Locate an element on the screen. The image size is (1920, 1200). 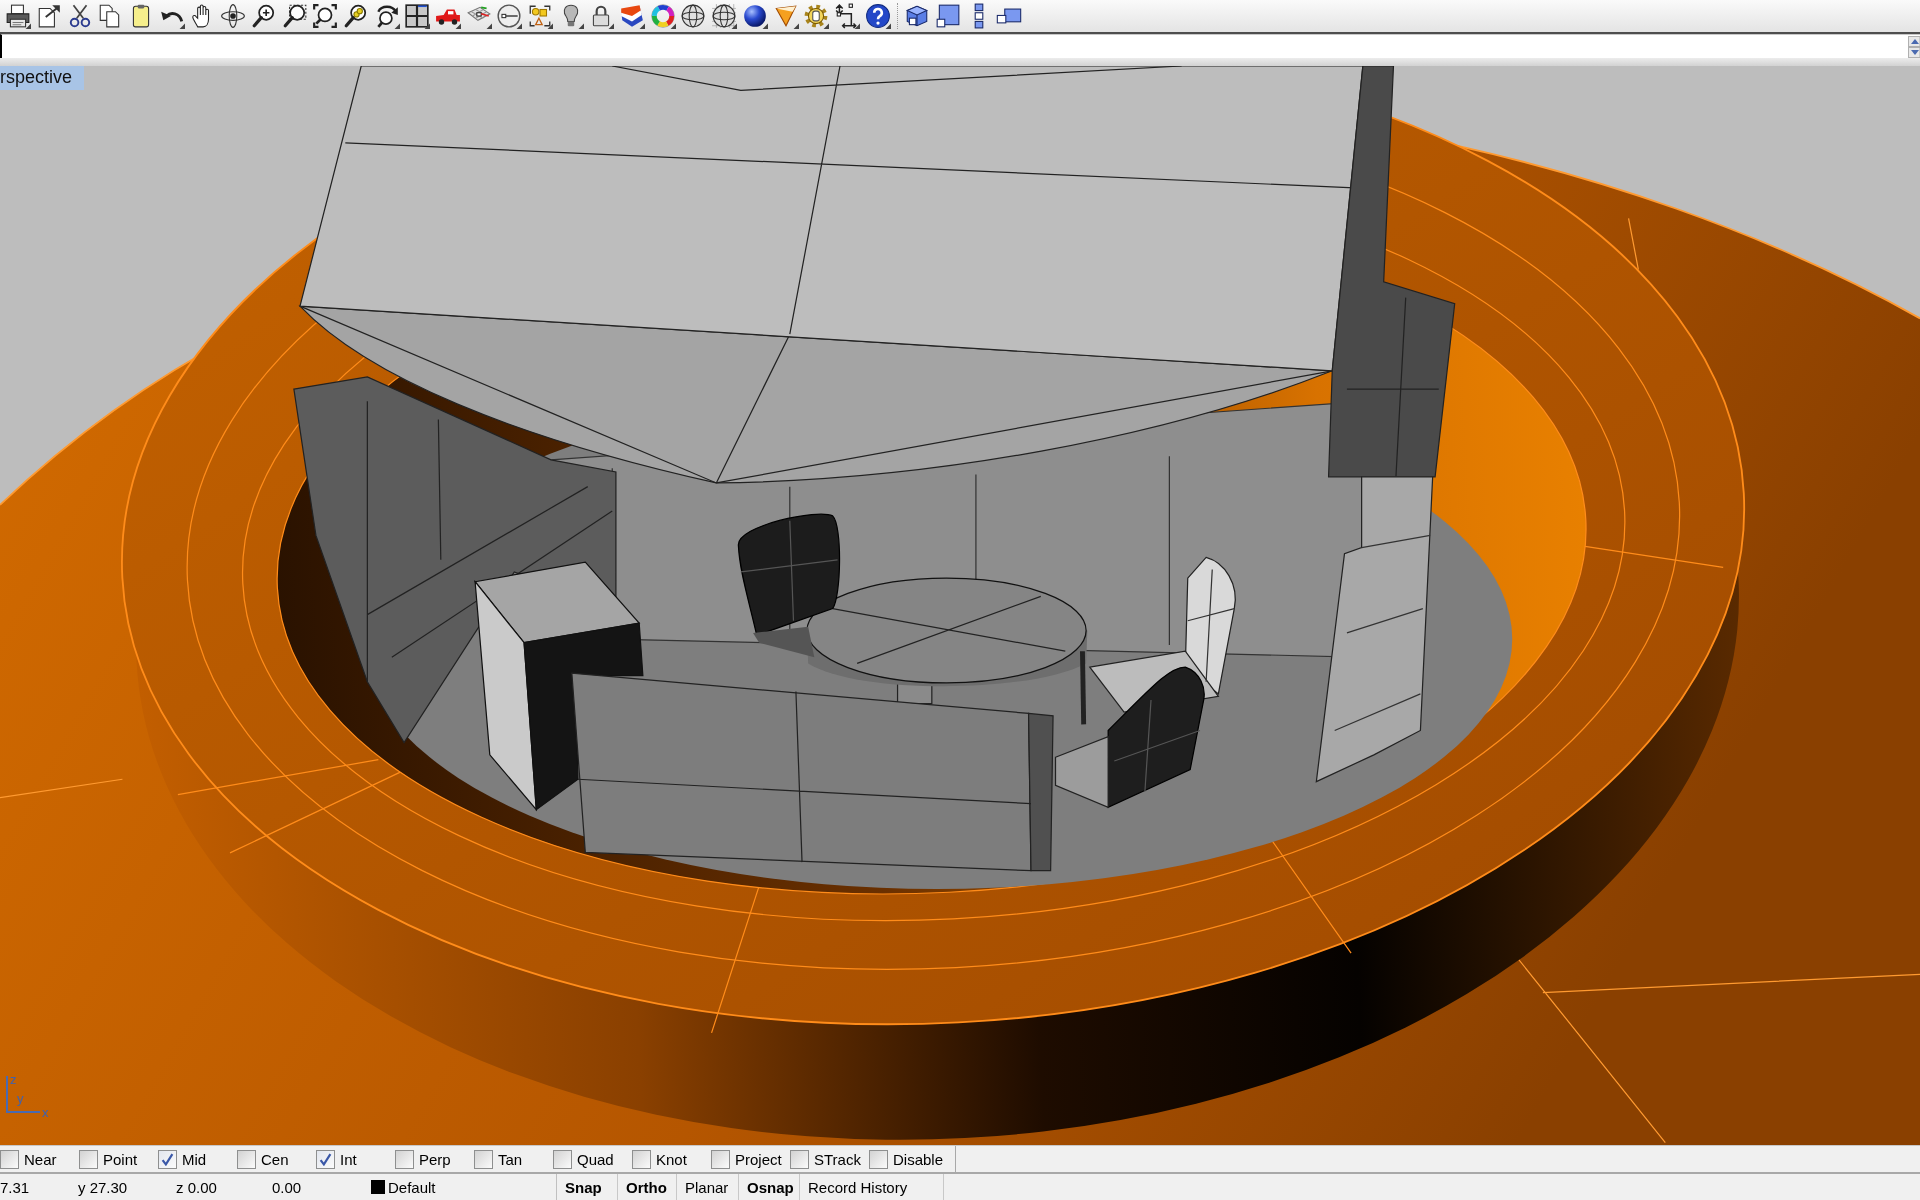
coordinate-readout: y 27.30 is located at coordinates (103, 1187).